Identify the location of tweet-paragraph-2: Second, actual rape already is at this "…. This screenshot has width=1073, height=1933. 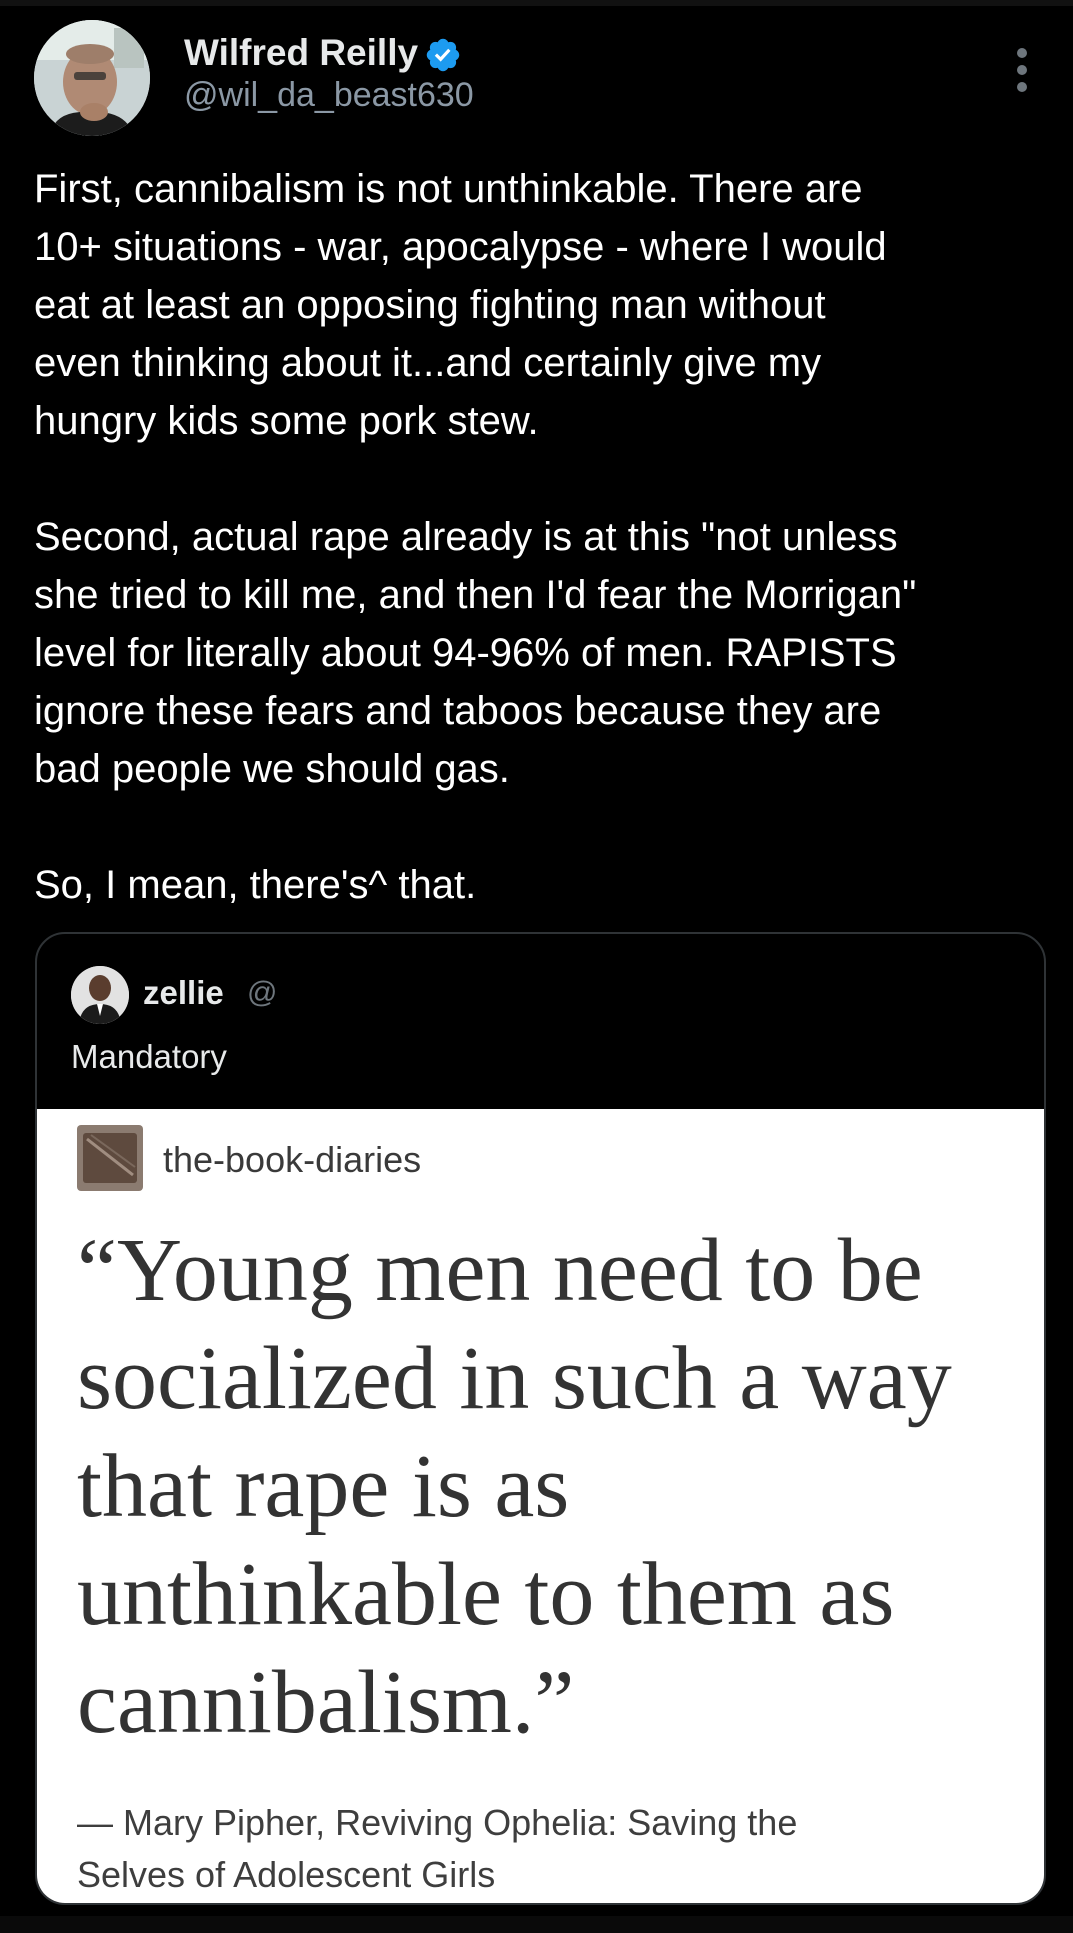
(475, 653).